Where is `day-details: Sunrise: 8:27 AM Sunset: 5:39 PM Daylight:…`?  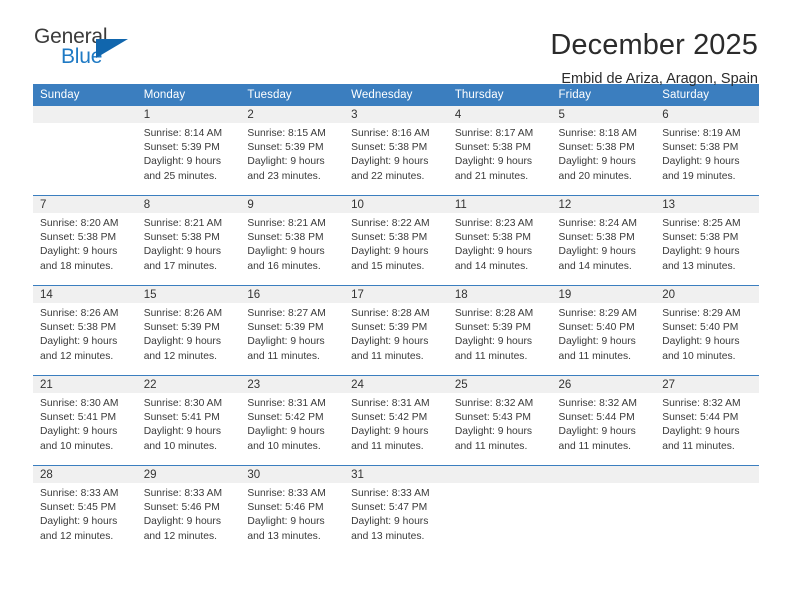
day-details: Sunrise: 8:27 AM Sunset: 5:39 PM Daylight:… is located at coordinates (292, 333).